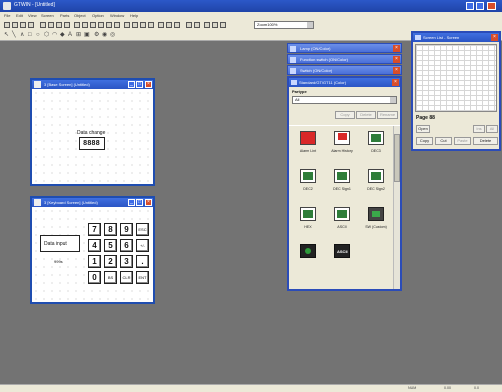 The width and height of the screenshot is (502, 392). What do you see at coordinates (169, 25) in the screenshot?
I see `snap-icon` at bounding box center [169, 25].